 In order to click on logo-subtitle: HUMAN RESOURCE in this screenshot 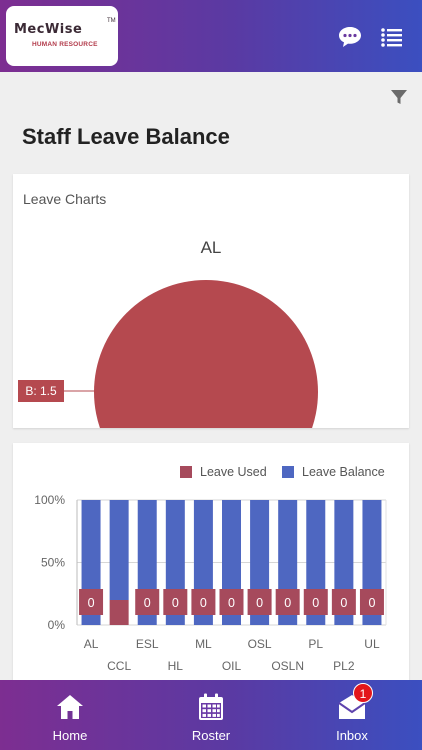, I will do `click(65, 44)`.